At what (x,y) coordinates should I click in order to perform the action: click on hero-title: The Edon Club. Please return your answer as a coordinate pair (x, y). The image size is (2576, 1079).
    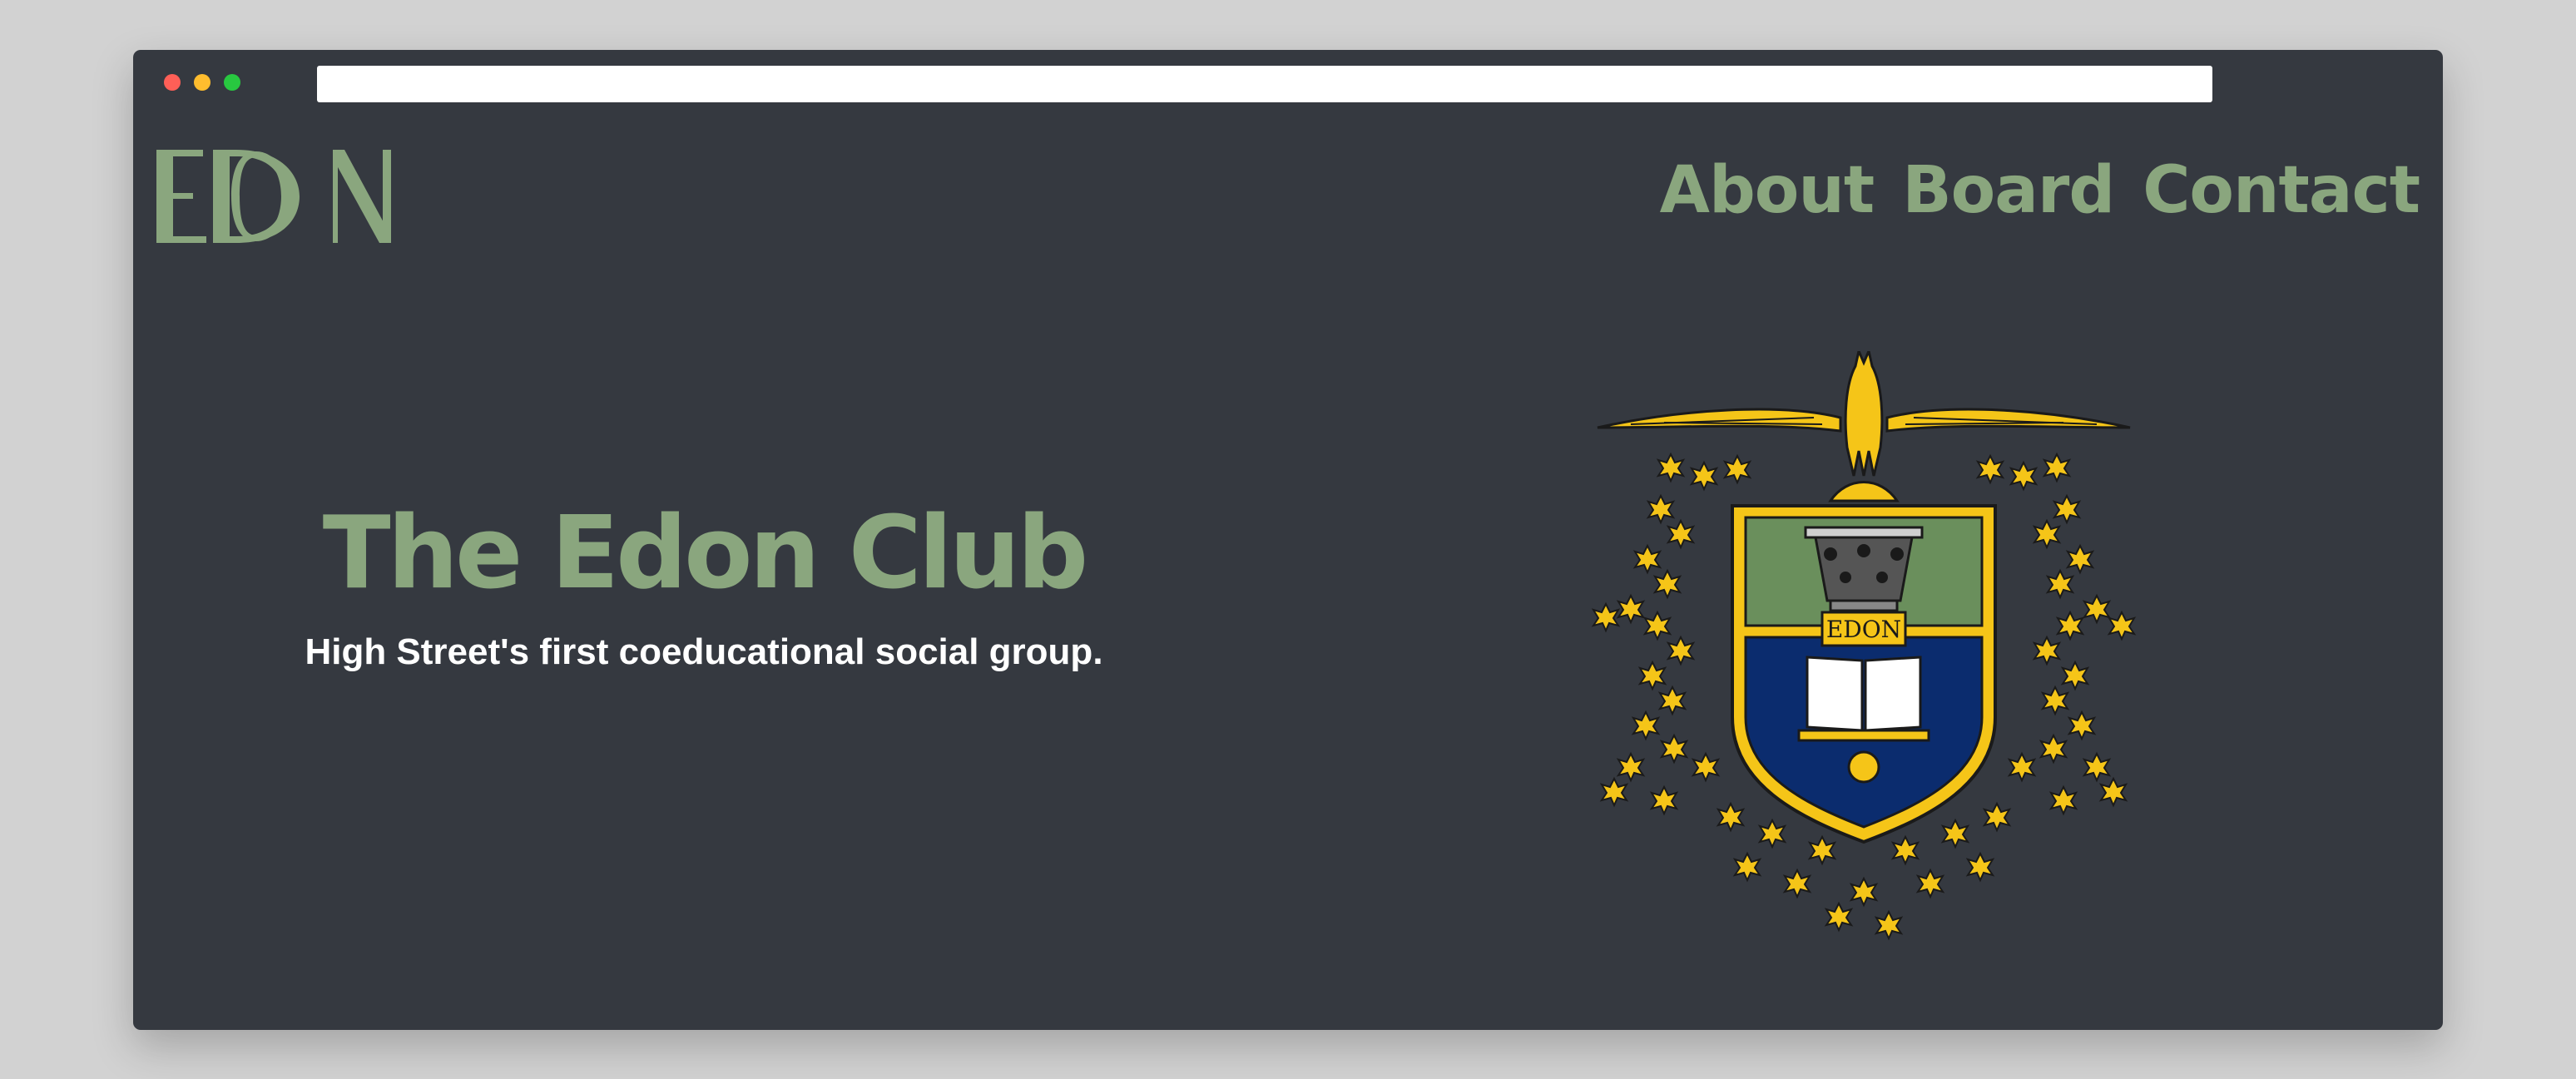
    Looking at the image, I should click on (705, 553).